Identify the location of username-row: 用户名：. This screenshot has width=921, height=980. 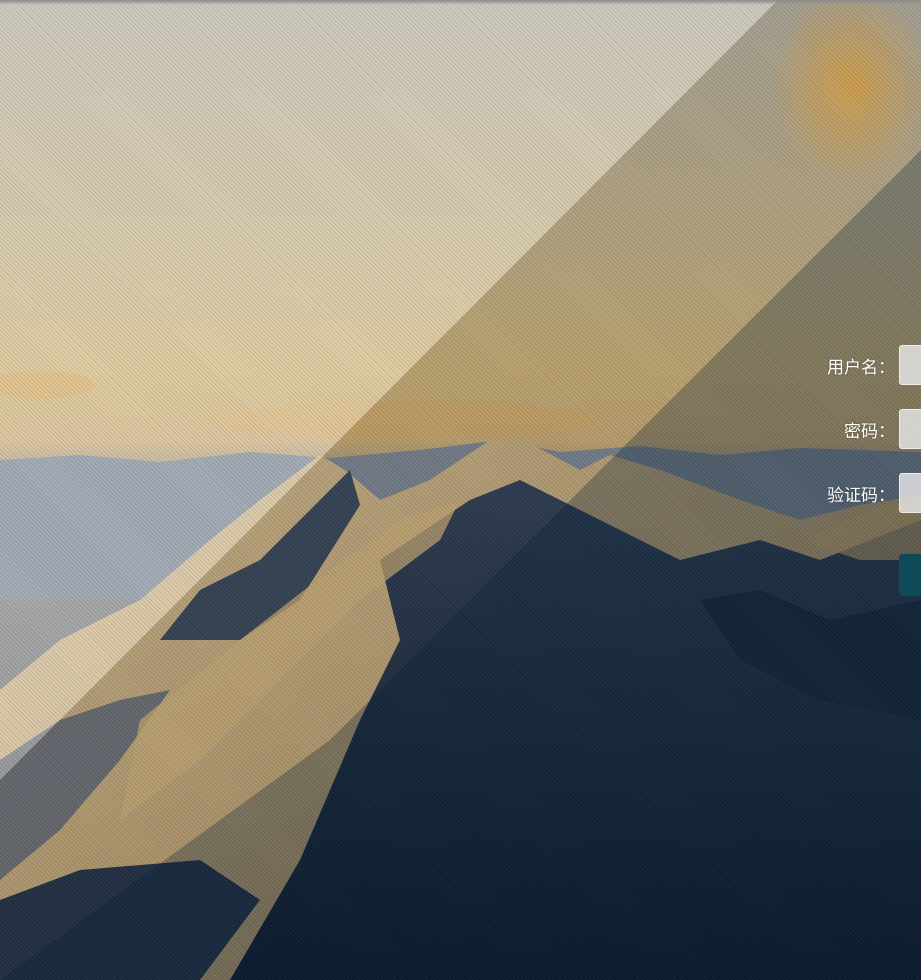
(874, 365).